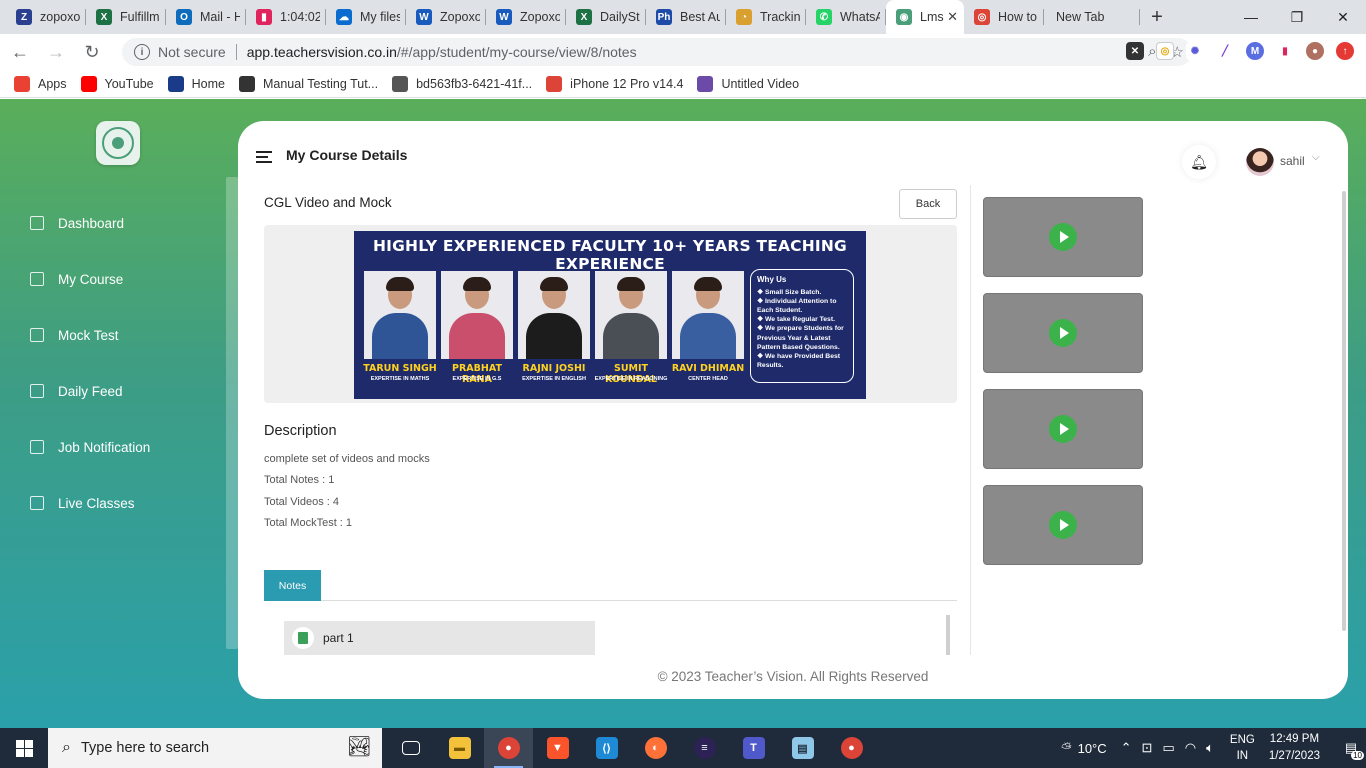 Image resolution: width=1366 pixels, height=768 pixels. What do you see at coordinates (1344, 411) in the screenshot?
I see `card-scrollbar` at bounding box center [1344, 411].